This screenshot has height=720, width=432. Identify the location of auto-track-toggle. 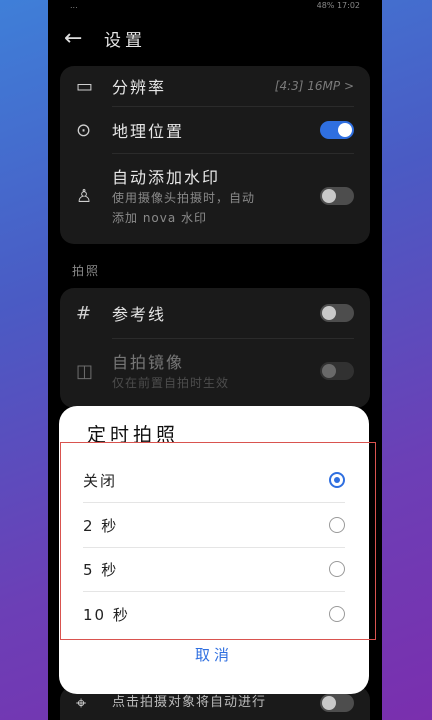
(337, 703).